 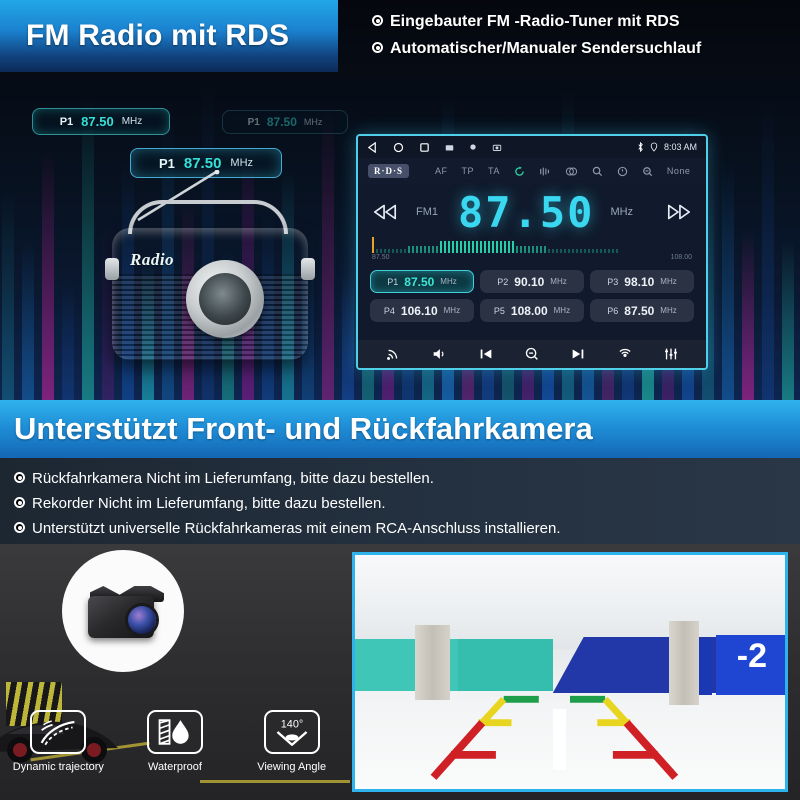 I want to click on radio-speaker-dial, so click(x=225, y=299).